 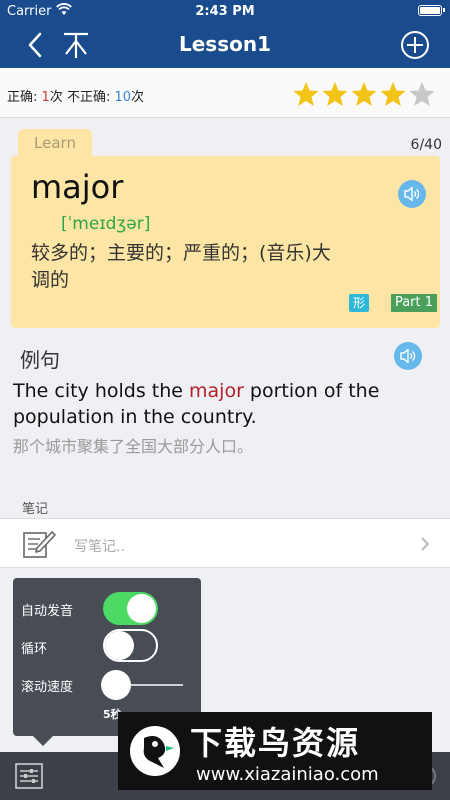 I want to click on answer-stats: 正确: 1次 不正确: 10次, so click(x=76, y=97).